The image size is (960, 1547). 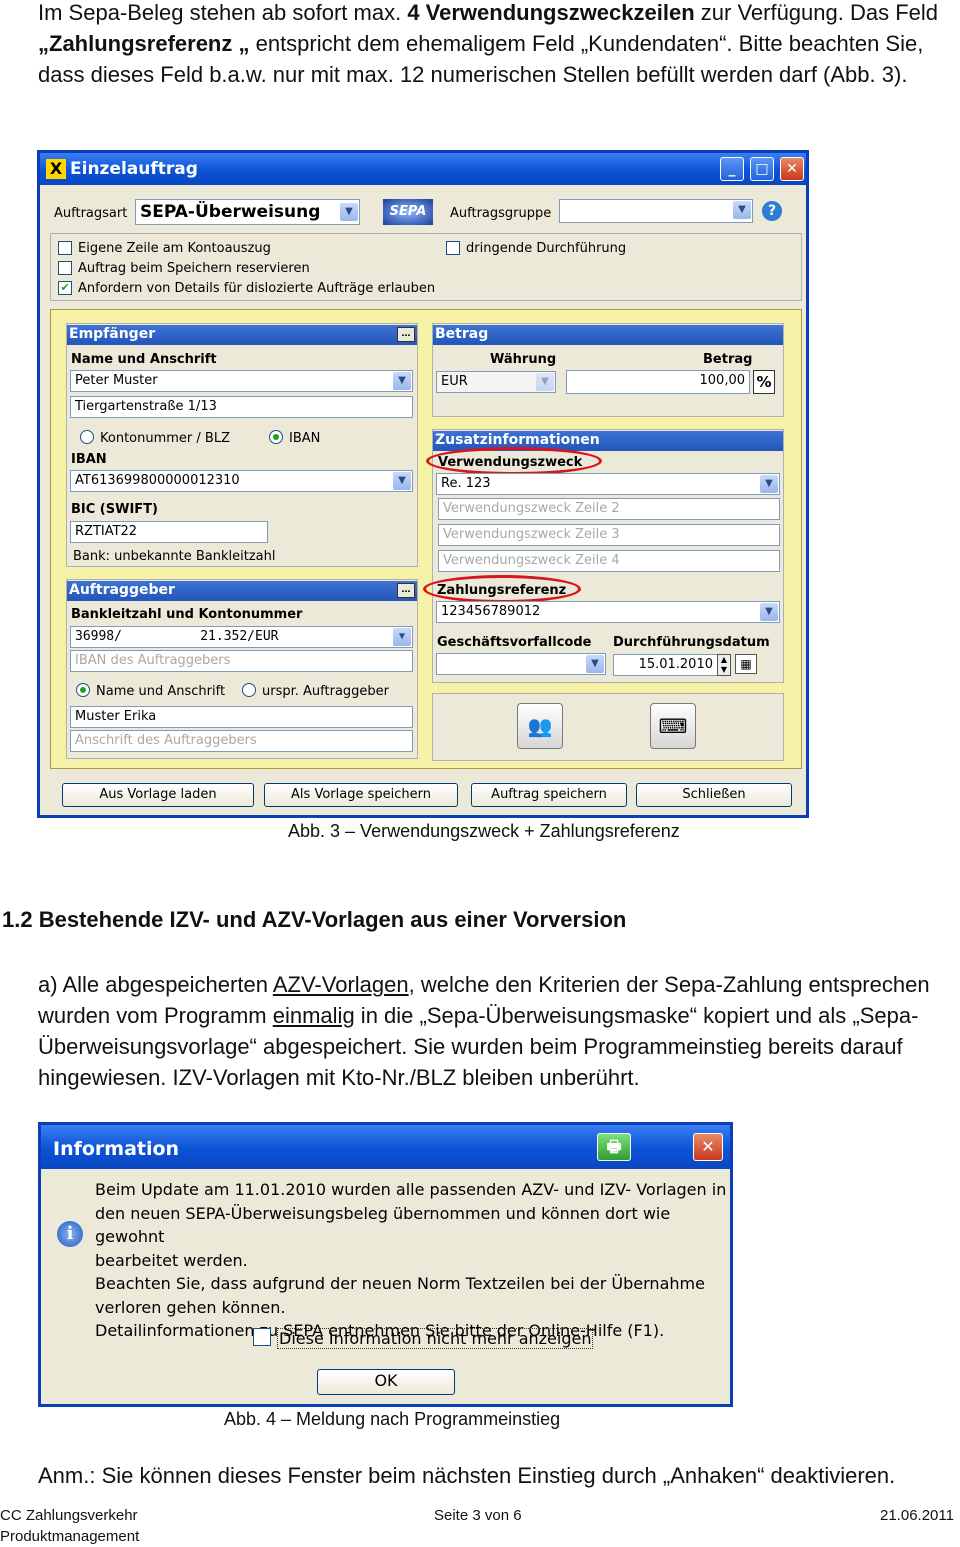 What do you see at coordinates (478, 1515) in the screenshot?
I see `footer-page: Seite 3 von 6` at bounding box center [478, 1515].